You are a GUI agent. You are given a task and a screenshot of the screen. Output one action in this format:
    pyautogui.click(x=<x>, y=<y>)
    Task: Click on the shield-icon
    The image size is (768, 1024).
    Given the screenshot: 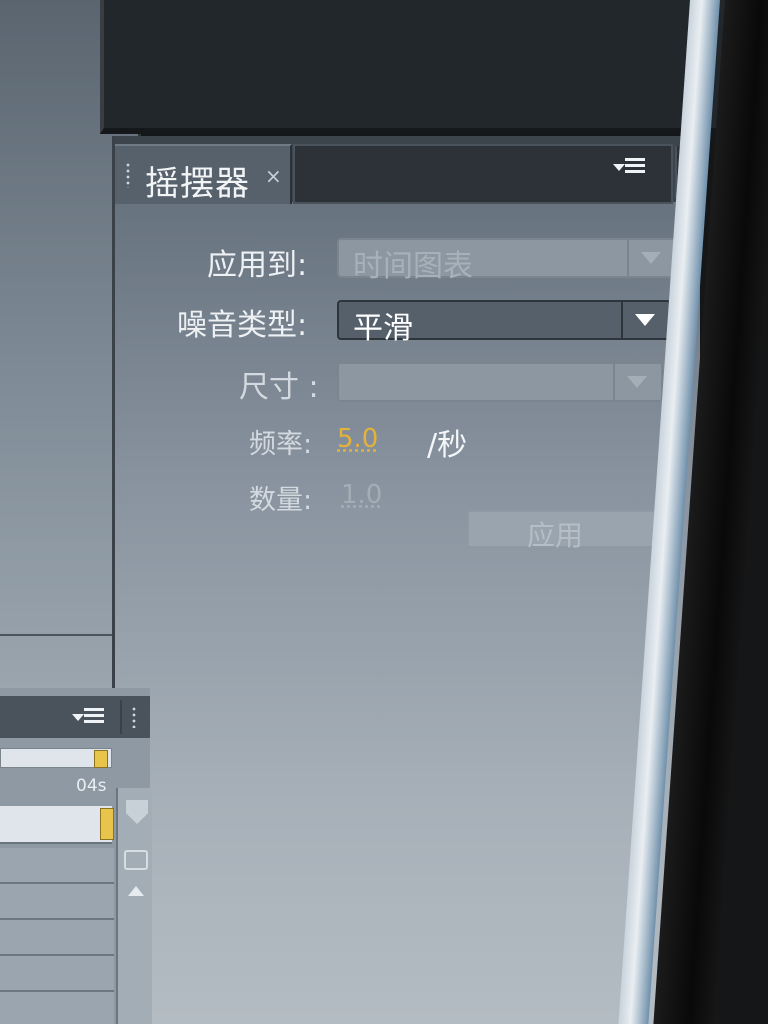 What is the action you would take?
    pyautogui.click(x=137, y=812)
    